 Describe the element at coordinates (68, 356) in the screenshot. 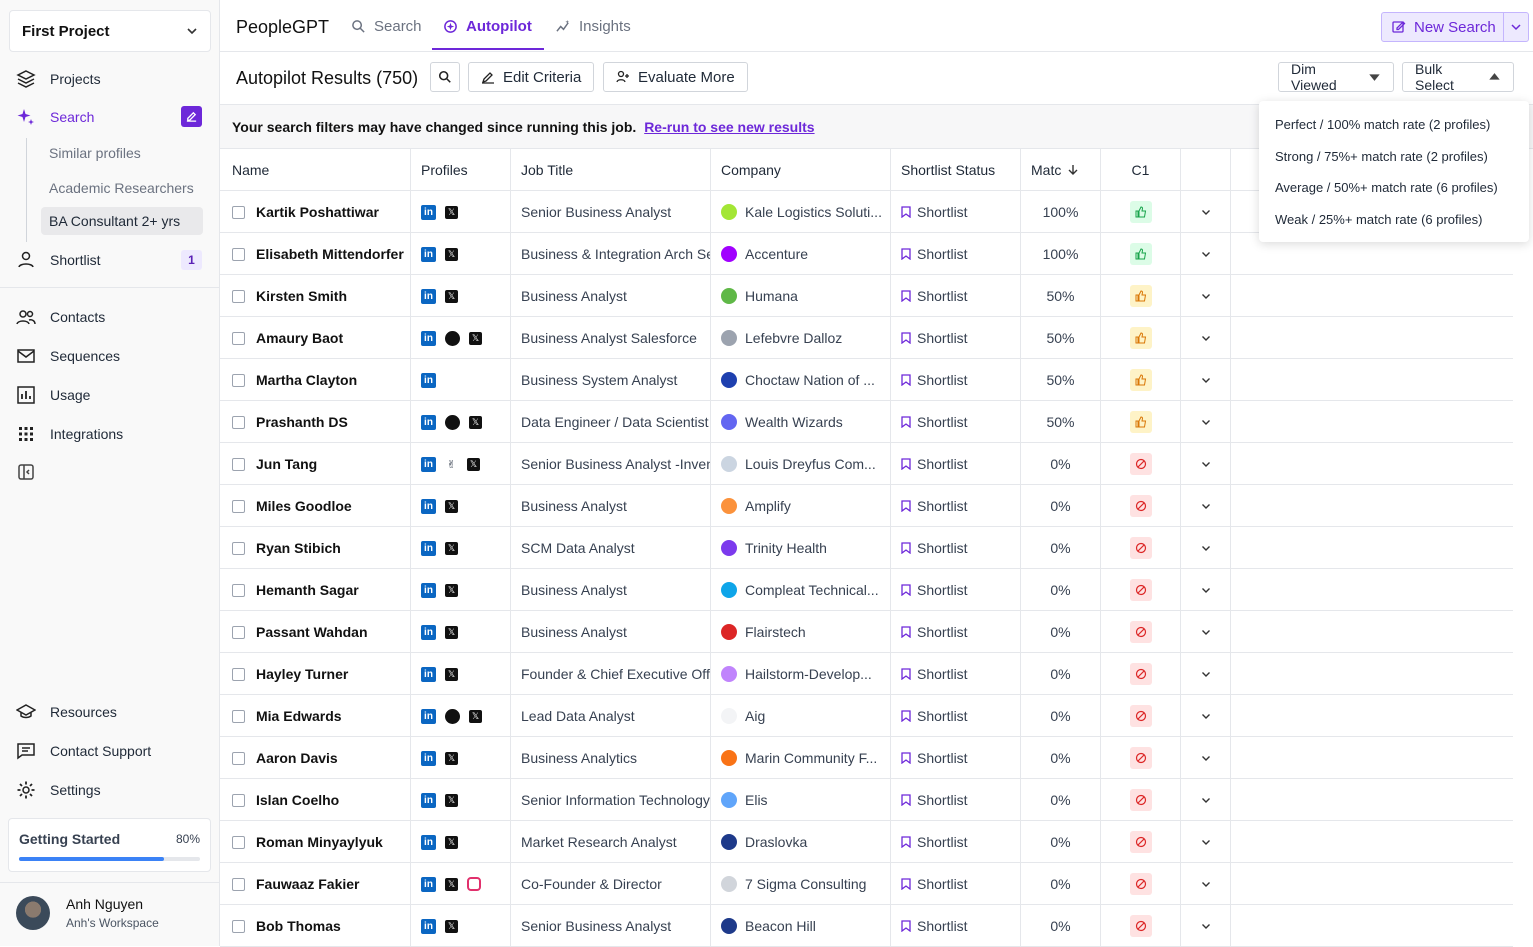

I see `nav-sequences: Sequences` at that location.